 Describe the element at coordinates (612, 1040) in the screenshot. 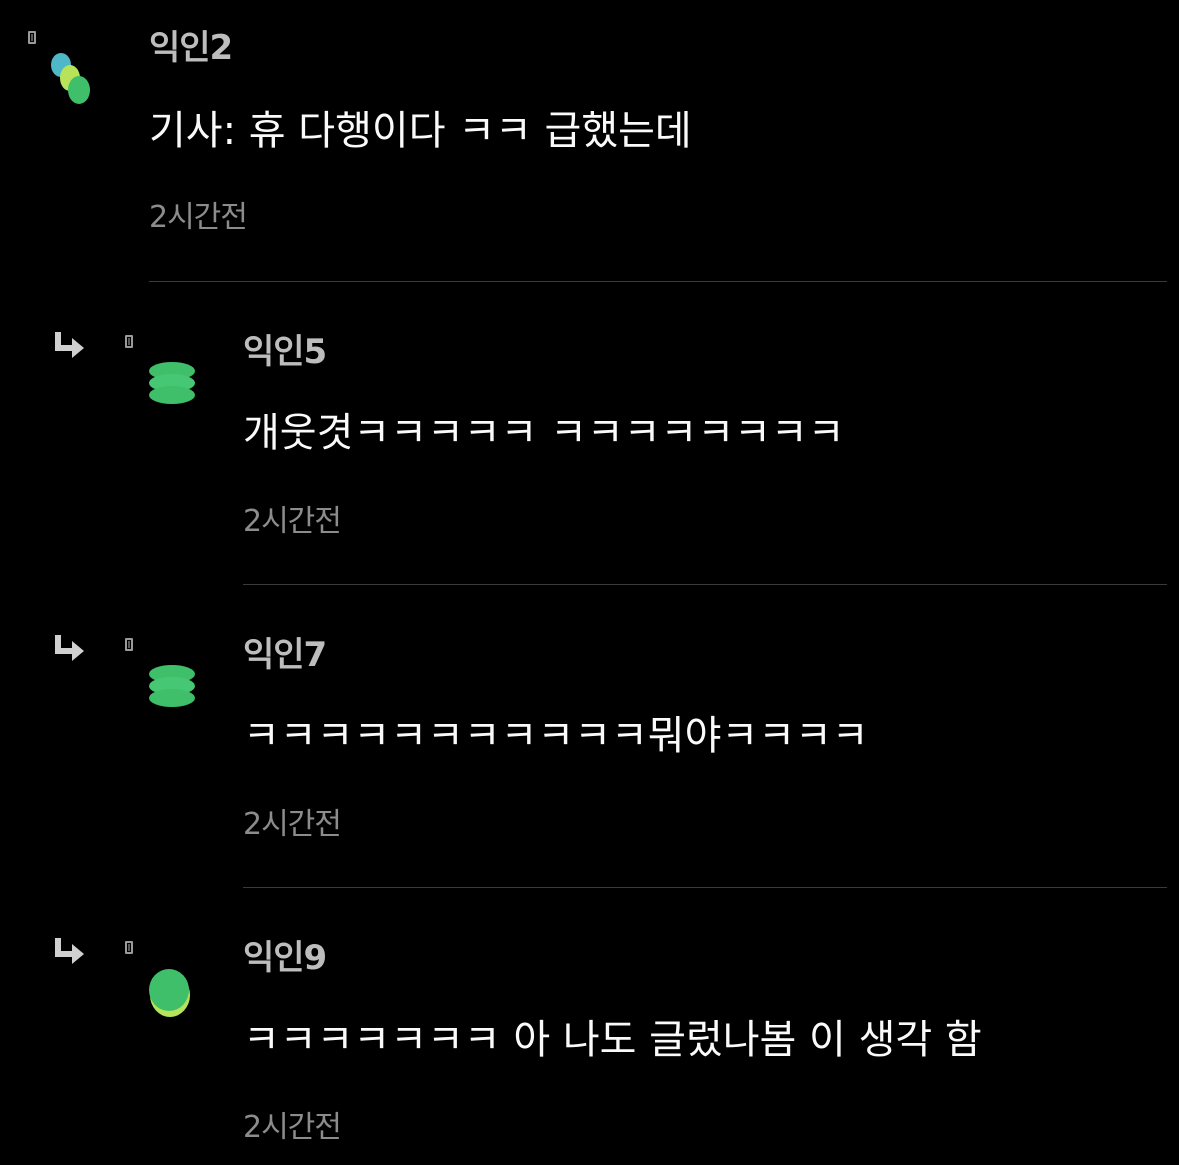

I see `comment-text: ㅋㅋㅋㅋㅋㅋㅋ 아 나도 글렀나봄 이 생각 함` at that location.